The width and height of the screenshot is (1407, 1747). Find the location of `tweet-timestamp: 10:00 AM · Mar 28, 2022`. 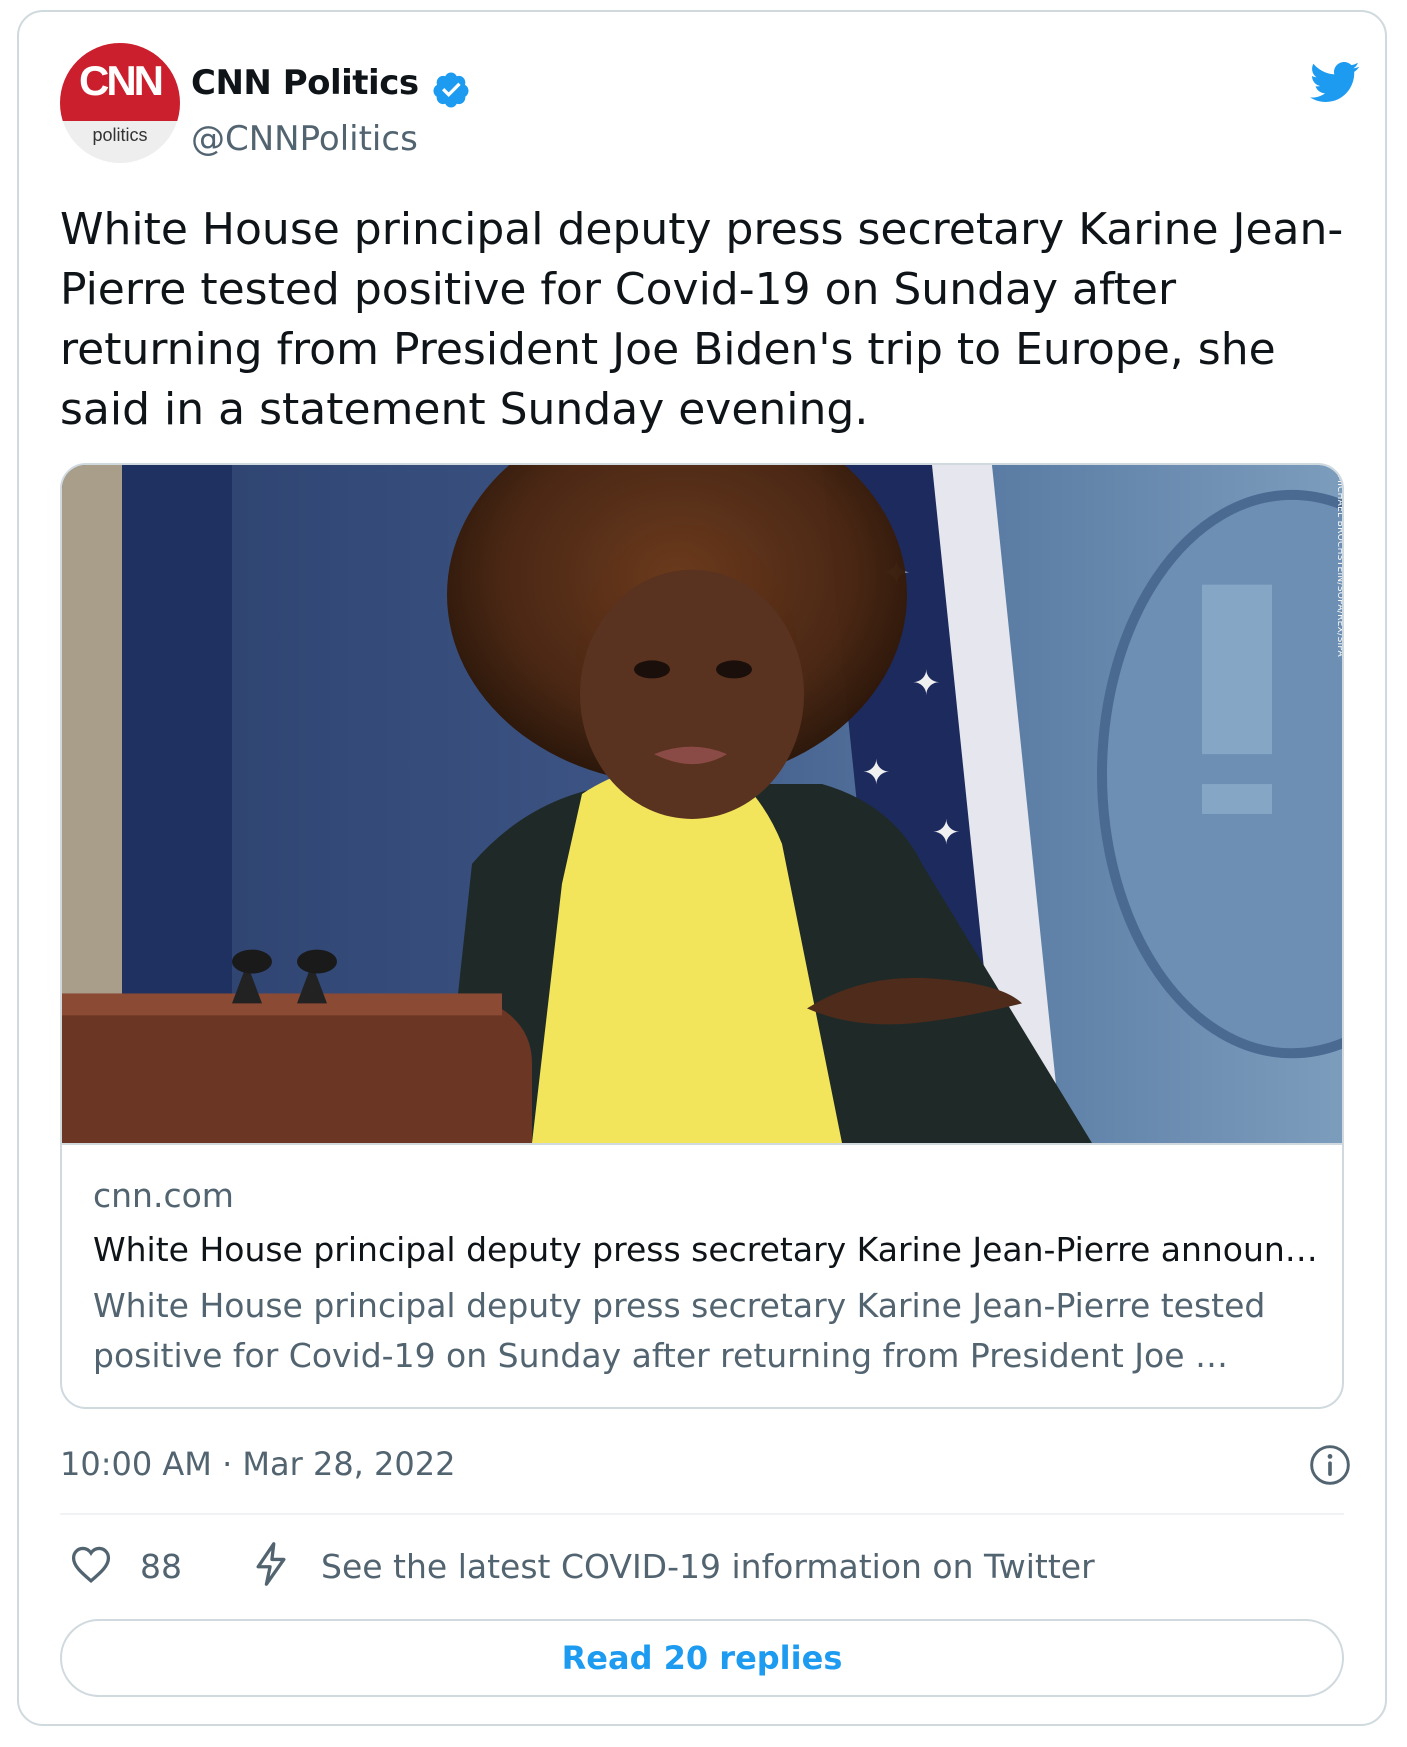

tweet-timestamp: 10:00 AM · Mar 28, 2022 is located at coordinates (257, 1464).